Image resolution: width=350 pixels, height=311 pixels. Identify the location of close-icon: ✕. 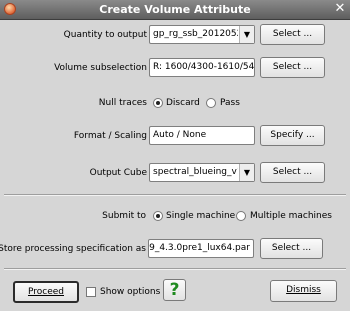
(340, 9).